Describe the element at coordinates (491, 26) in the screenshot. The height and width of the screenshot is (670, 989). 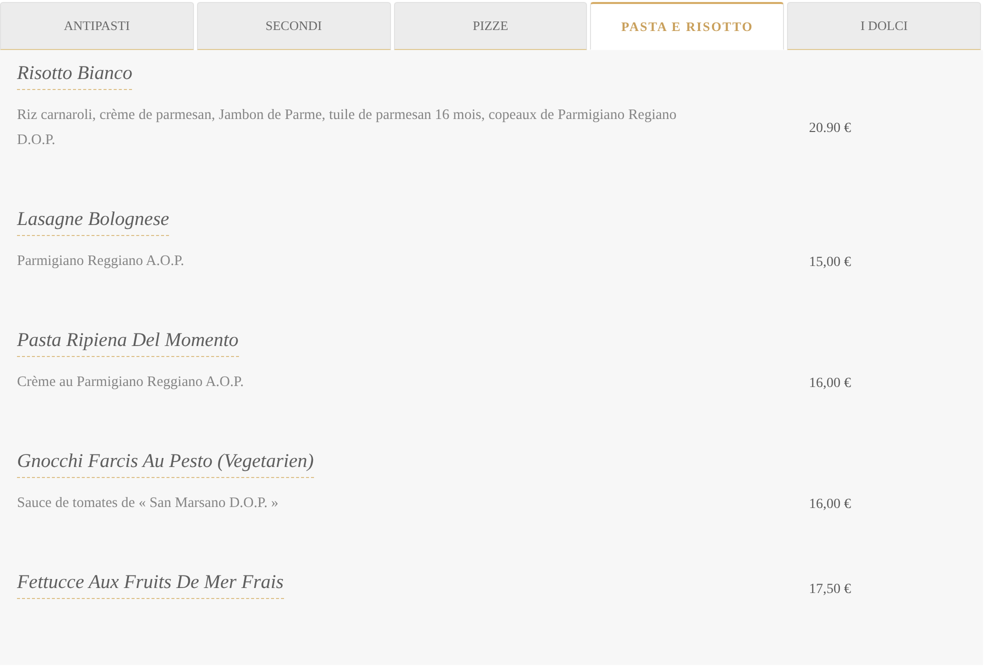
I see `category-tab: PIZZE` at that location.